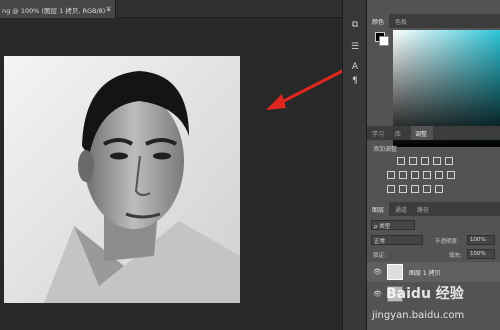 The image size is (500, 330). I want to click on tab-color: 颜色, so click(378, 21).